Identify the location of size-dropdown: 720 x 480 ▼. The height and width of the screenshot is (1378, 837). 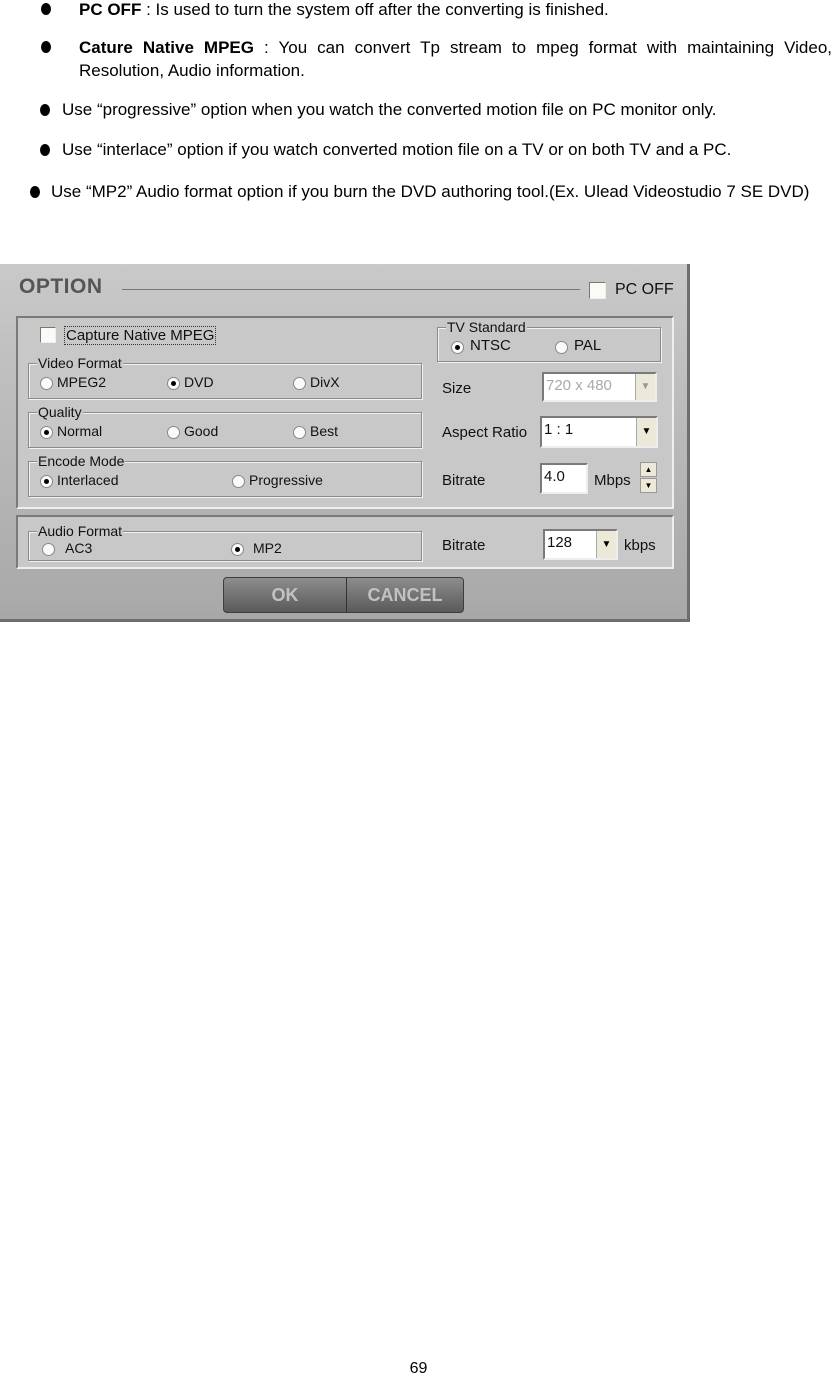
(599, 387).